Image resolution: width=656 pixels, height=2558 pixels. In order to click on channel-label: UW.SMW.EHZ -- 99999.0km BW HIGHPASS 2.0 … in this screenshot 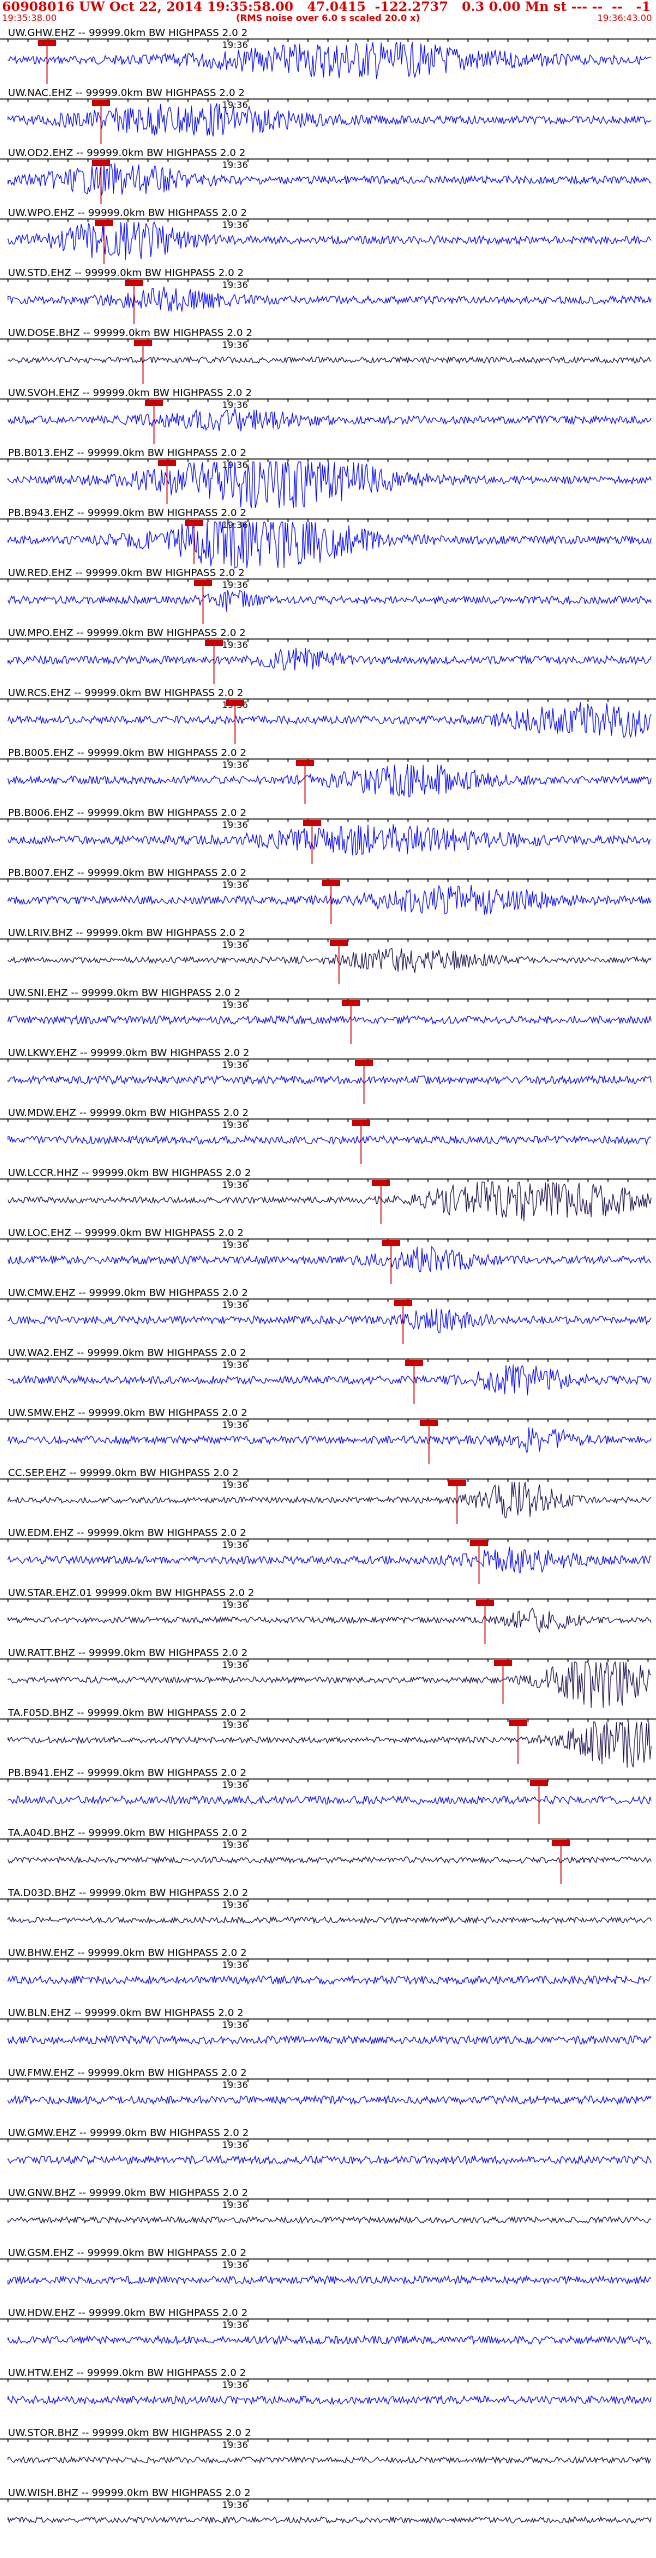, I will do `click(127, 1413)`.